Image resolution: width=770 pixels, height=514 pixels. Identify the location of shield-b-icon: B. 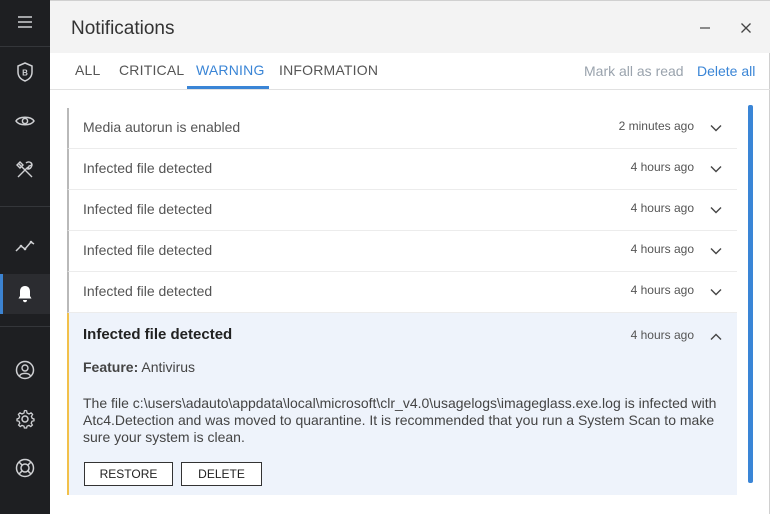
(25, 72).